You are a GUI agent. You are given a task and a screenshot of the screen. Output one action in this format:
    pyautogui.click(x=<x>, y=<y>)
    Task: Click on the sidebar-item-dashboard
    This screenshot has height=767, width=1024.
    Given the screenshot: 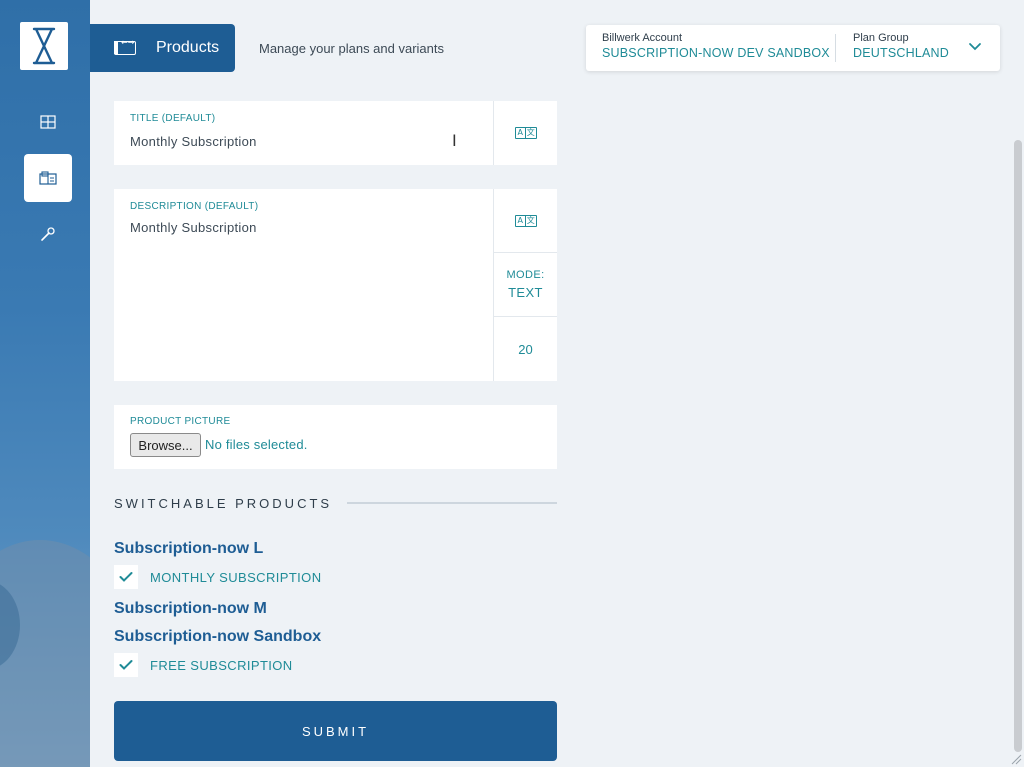 What is the action you would take?
    pyautogui.click(x=48, y=122)
    